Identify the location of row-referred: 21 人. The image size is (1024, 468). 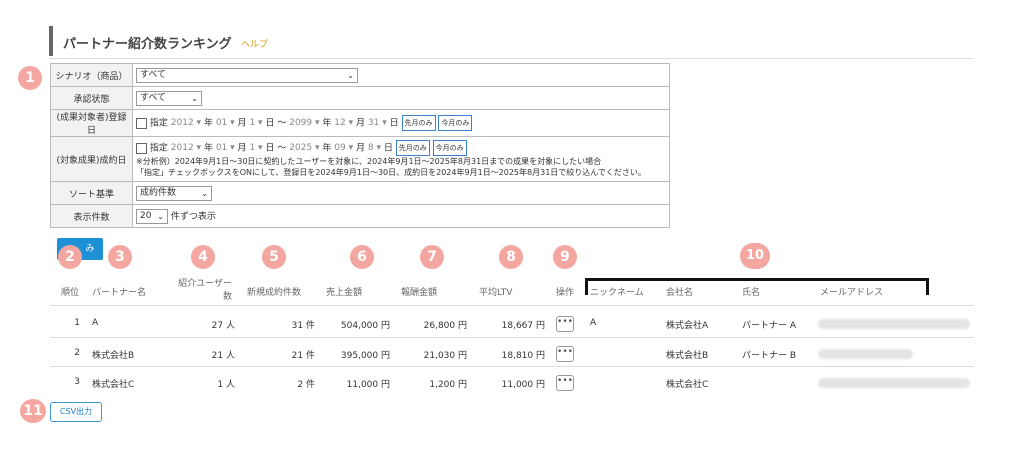
(223, 356).